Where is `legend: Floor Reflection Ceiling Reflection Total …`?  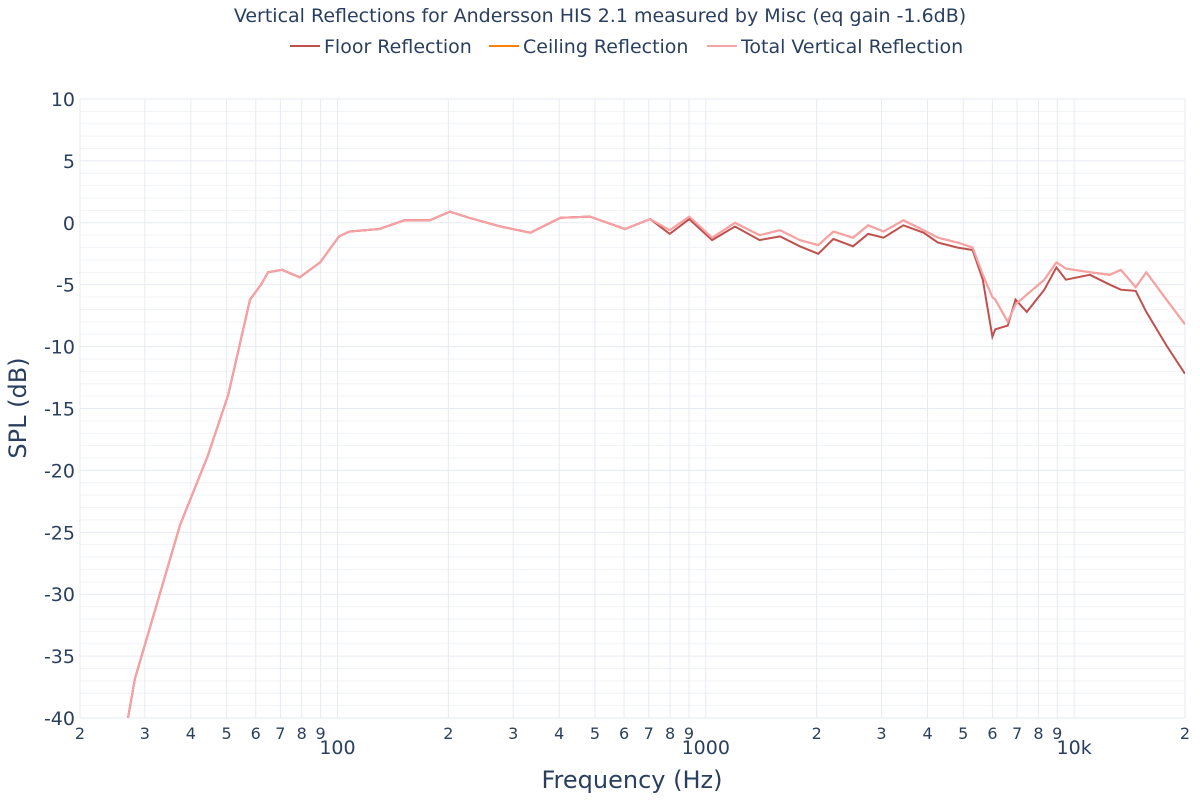
legend: Floor Reflection Ceiling Reflection Total … is located at coordinates (626, 47).